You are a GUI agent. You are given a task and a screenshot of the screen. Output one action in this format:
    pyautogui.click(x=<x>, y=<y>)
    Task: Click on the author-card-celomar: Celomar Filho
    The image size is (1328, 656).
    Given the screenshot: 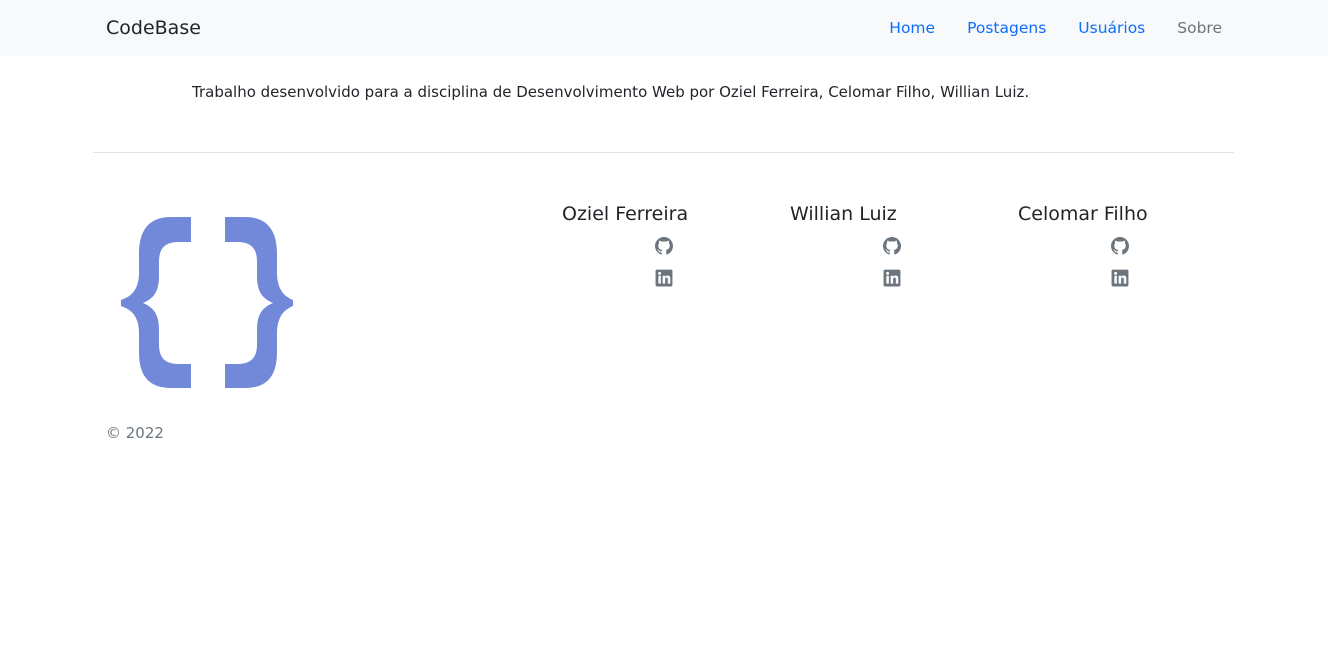 What is the action you would take?
    pyautogui.click(x=1118, y=244)
    